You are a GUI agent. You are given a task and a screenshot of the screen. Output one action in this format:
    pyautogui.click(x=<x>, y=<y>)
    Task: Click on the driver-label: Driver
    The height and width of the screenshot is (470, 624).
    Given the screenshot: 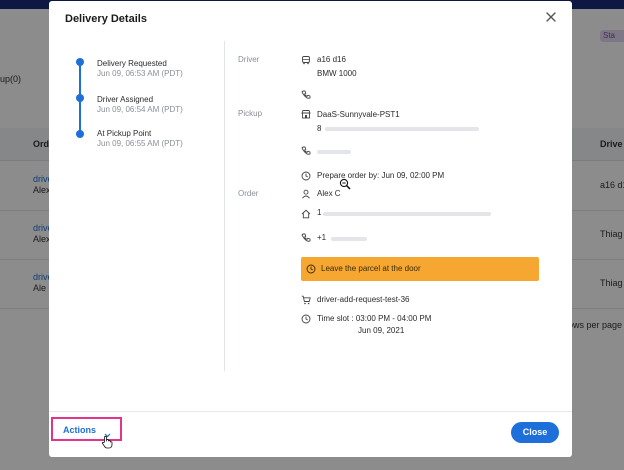 What is the action you would take?
    pyautogui.click(x=249, y=59)
    